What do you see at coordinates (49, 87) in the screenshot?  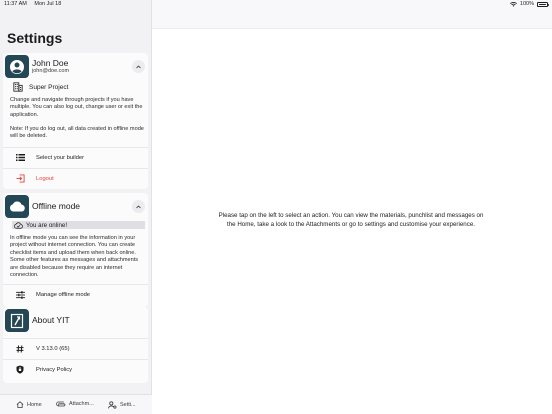 I see `project-name: Super Project` at bounding box center [49, 87].